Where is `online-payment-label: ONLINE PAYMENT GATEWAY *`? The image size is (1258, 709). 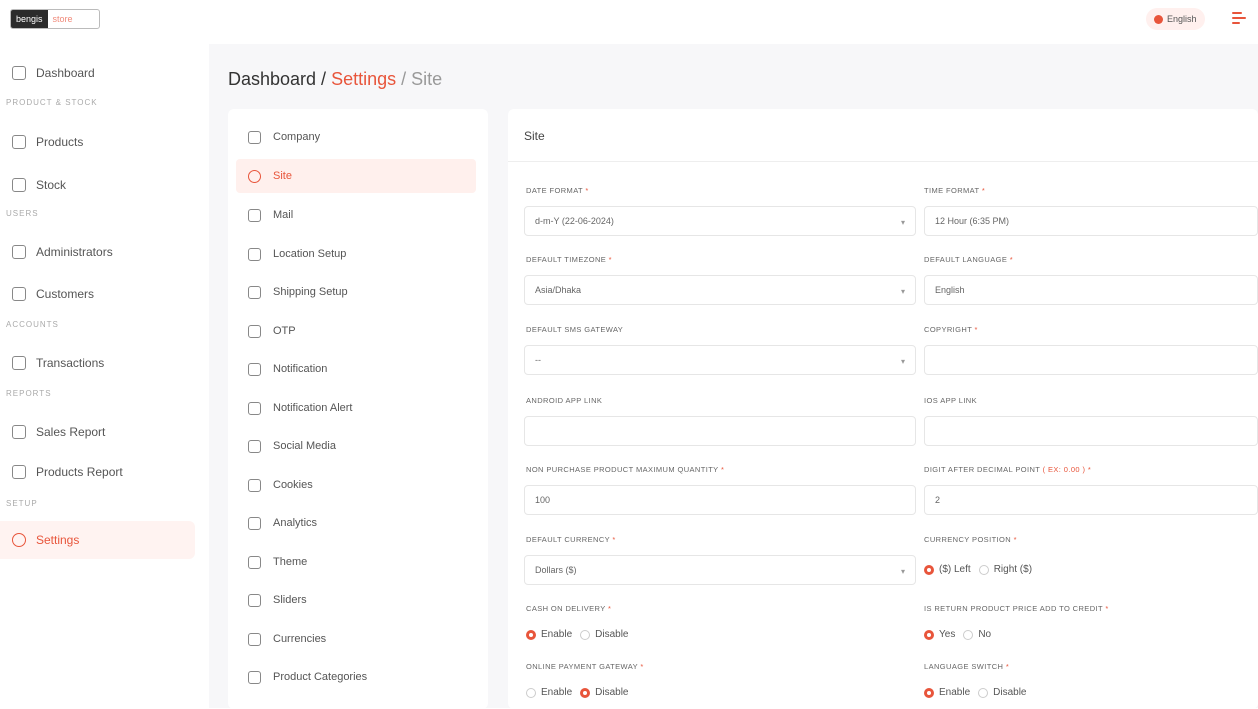 online-payment-label: ONLINE PAYMENT GATEWAY * is located at coordinates (585, 666).